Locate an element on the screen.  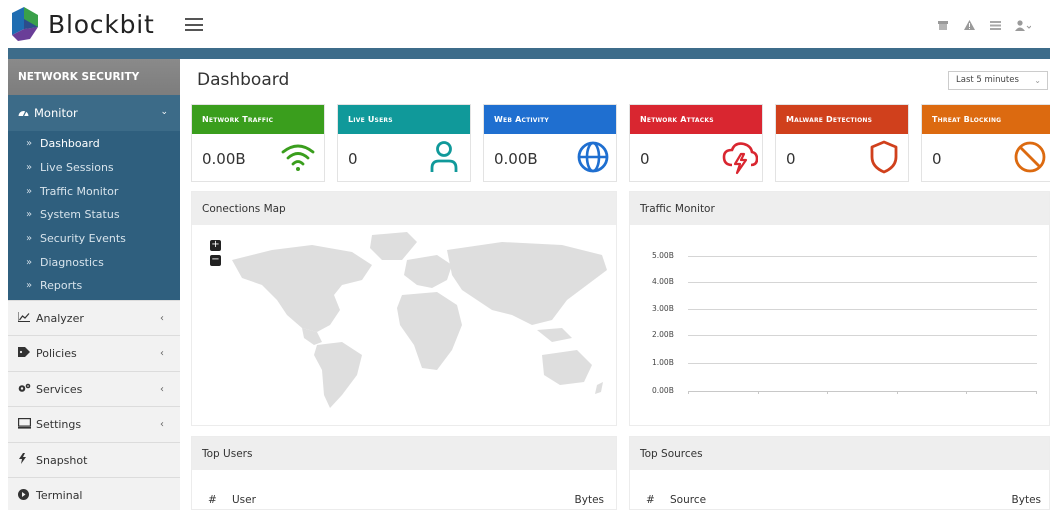
card-title: Live Users is located at coordinates (404, 119).